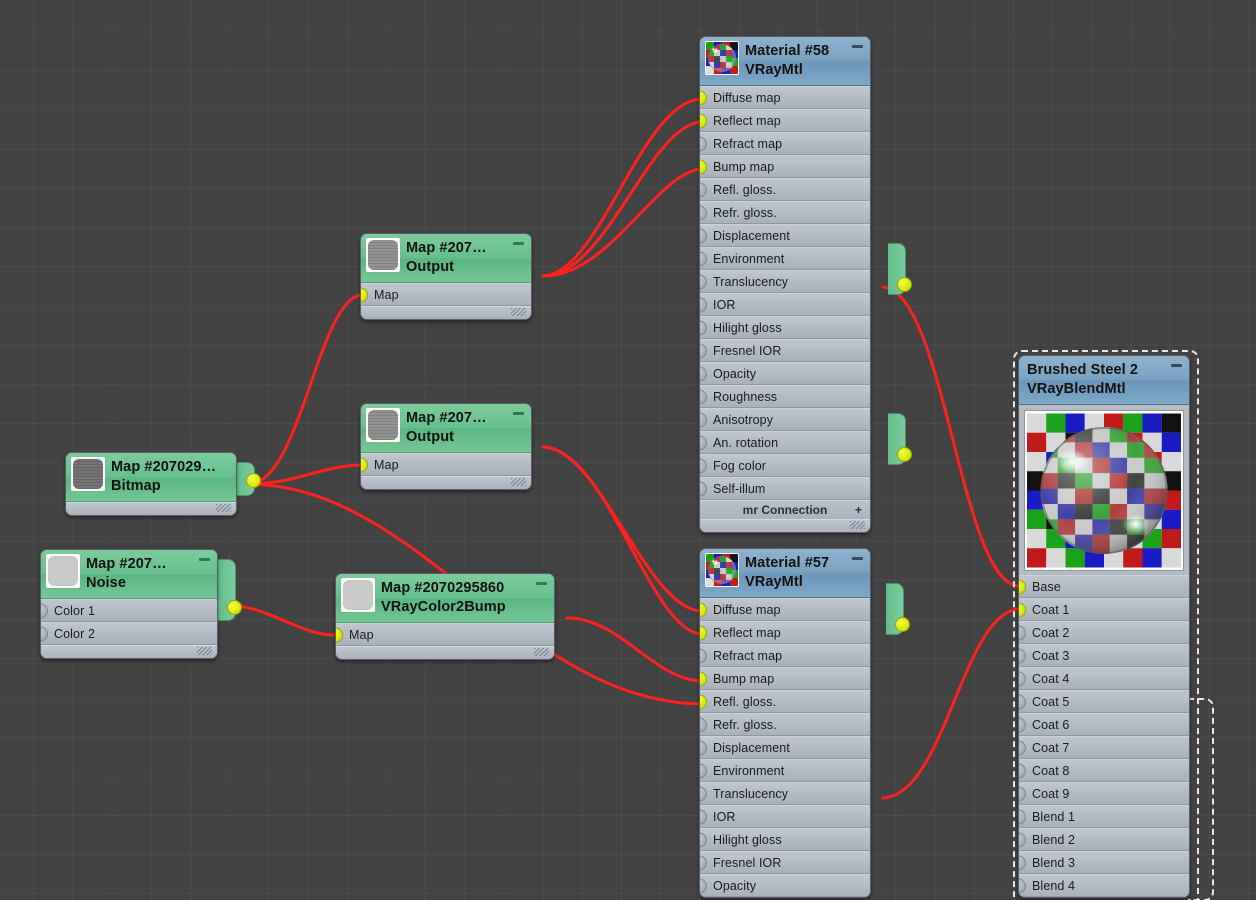 This screenshot has width=1256, height=900. Describe the element at coordinates (703, 167) in the screenshot. I see `socket-bump-map` at that location.